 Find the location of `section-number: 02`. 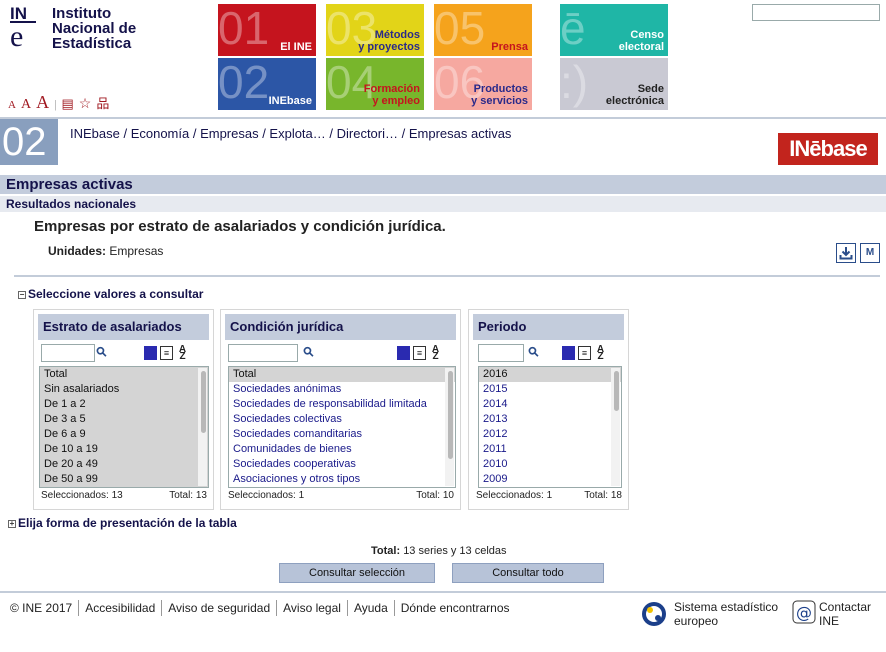

section-number: 02 is located at coordinates (29, 142).